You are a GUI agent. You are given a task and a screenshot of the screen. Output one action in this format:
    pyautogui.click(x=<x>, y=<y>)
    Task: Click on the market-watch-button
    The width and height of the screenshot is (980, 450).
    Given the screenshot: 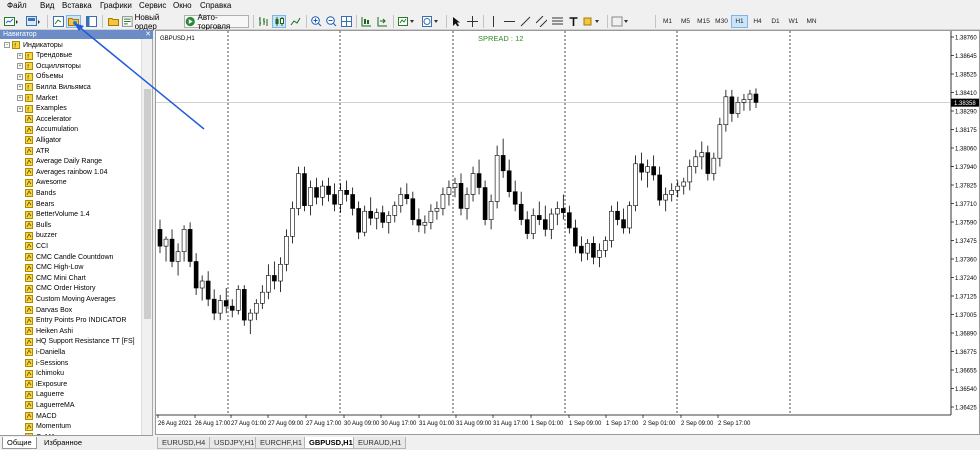 What is the action you would take?
    pyautogui.click(x=58, y=21)
    